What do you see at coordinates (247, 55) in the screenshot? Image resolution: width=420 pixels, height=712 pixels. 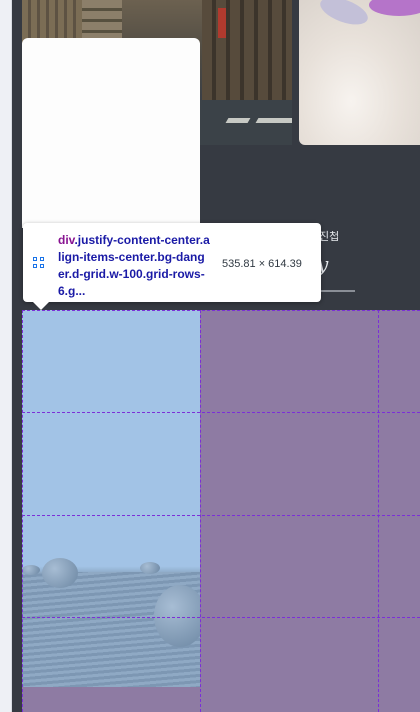 I see `building` at bounding box center [247, 55].